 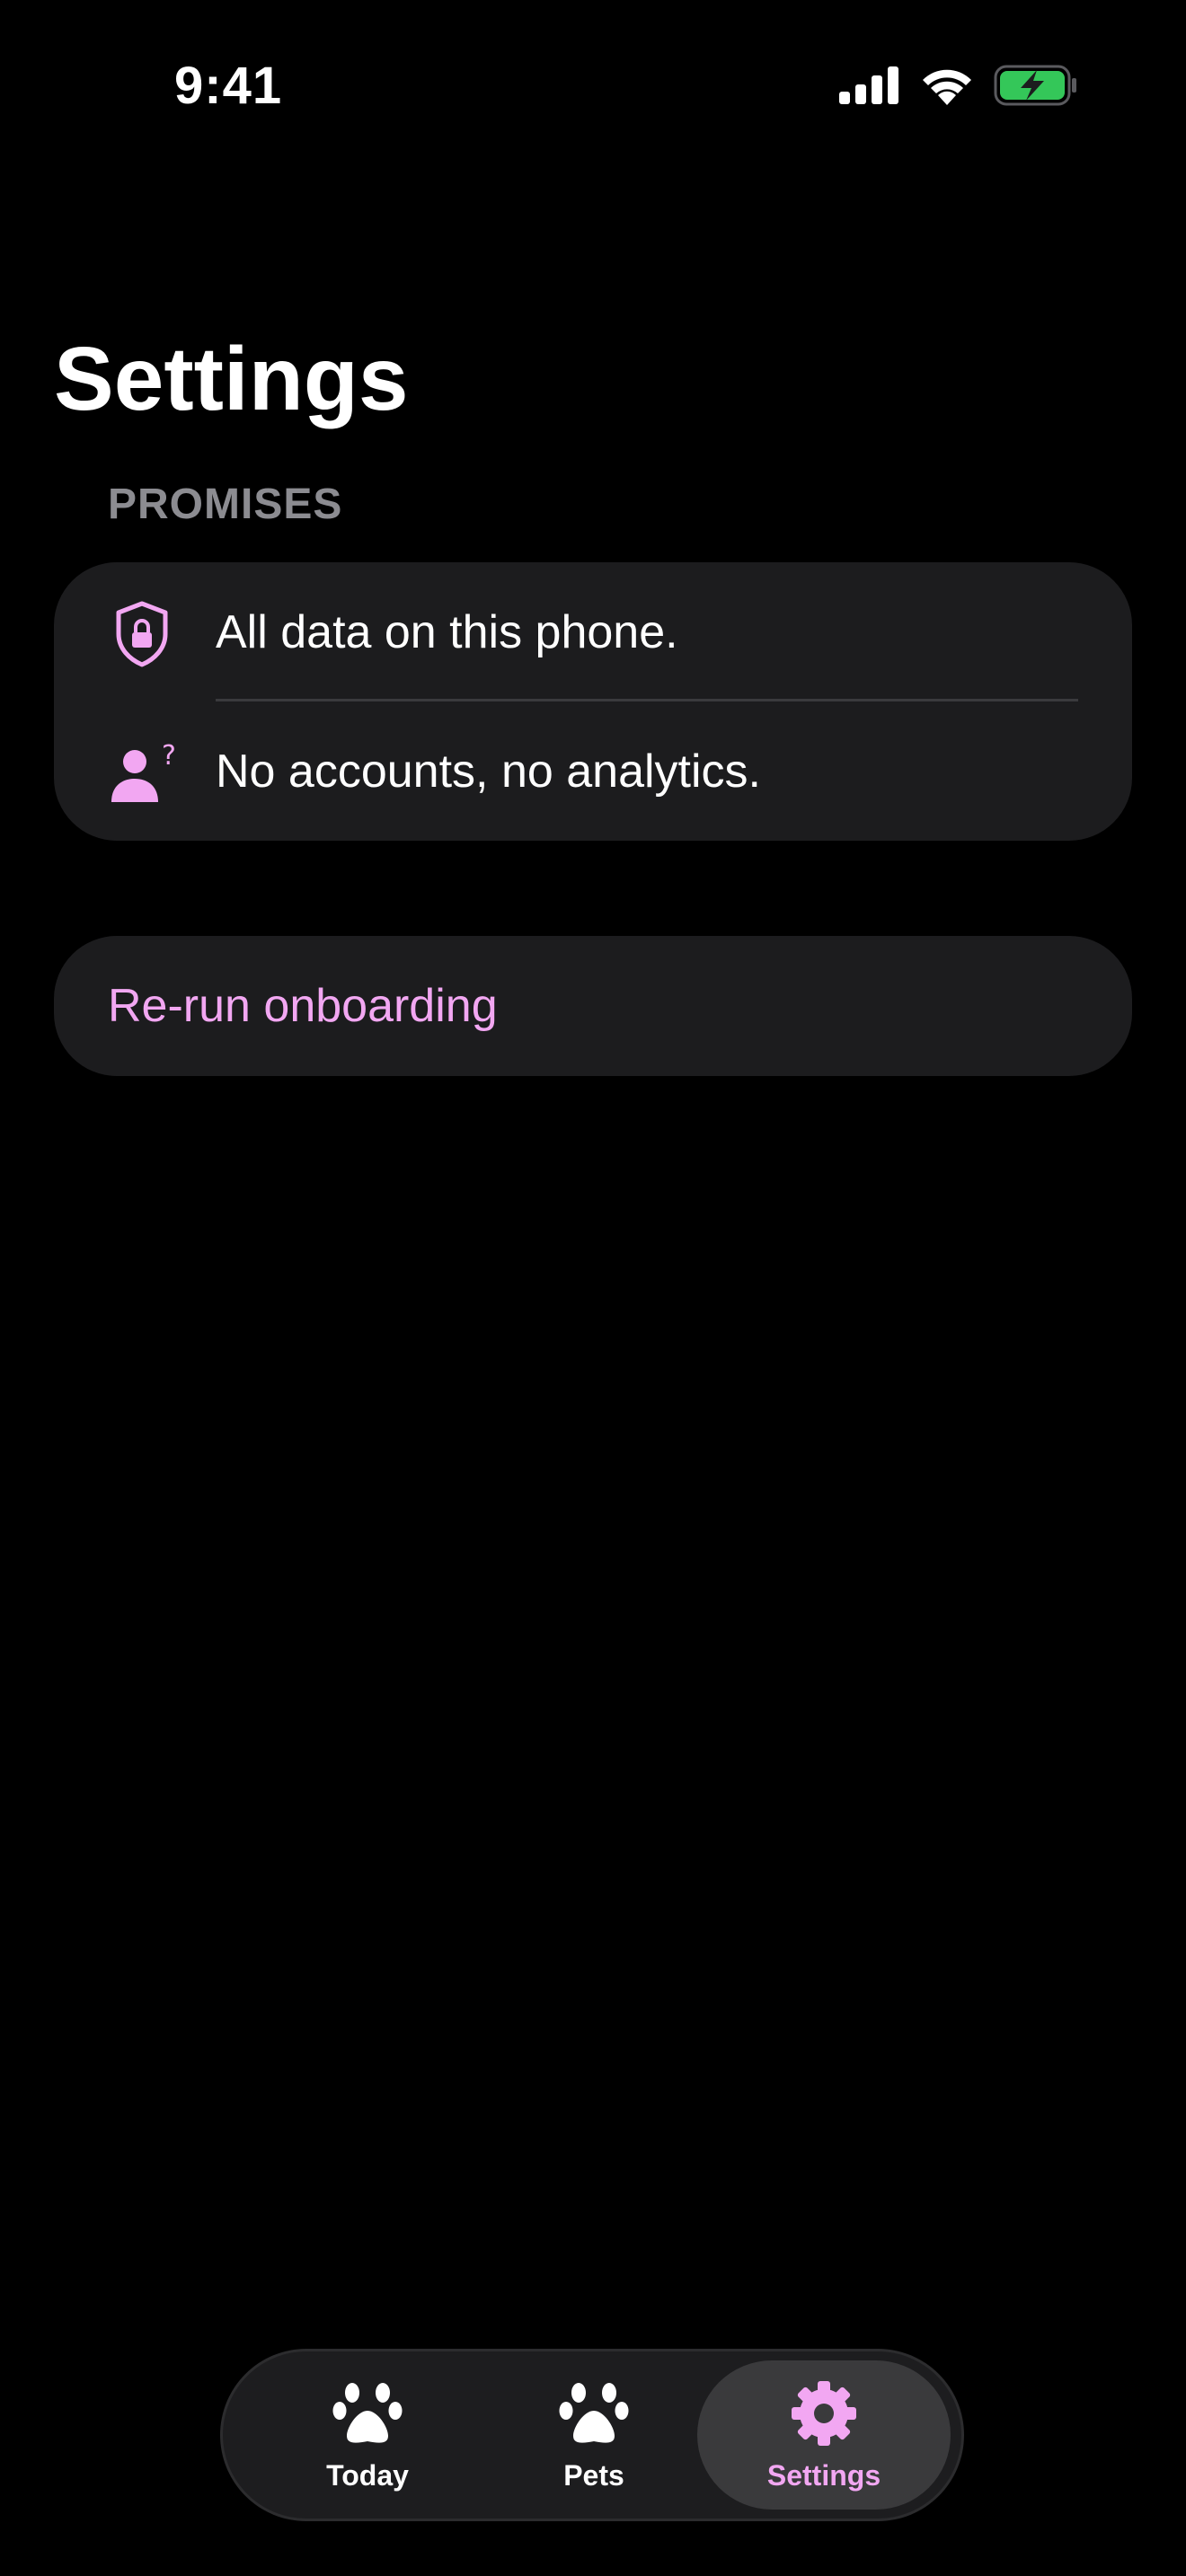 I want to click on status-time: 9:41, so click(x=228, y=86).